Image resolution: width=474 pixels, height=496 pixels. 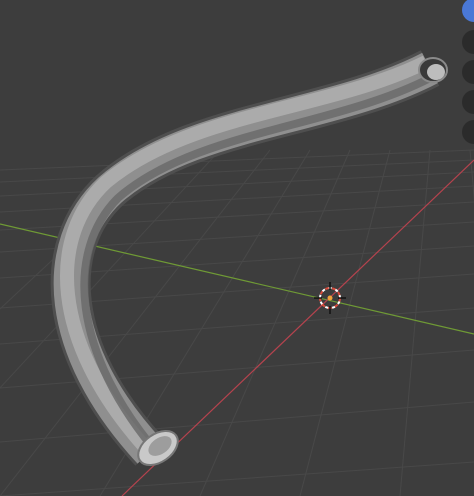 I want to click on view-axis-icon, so click(x=468, y=11).